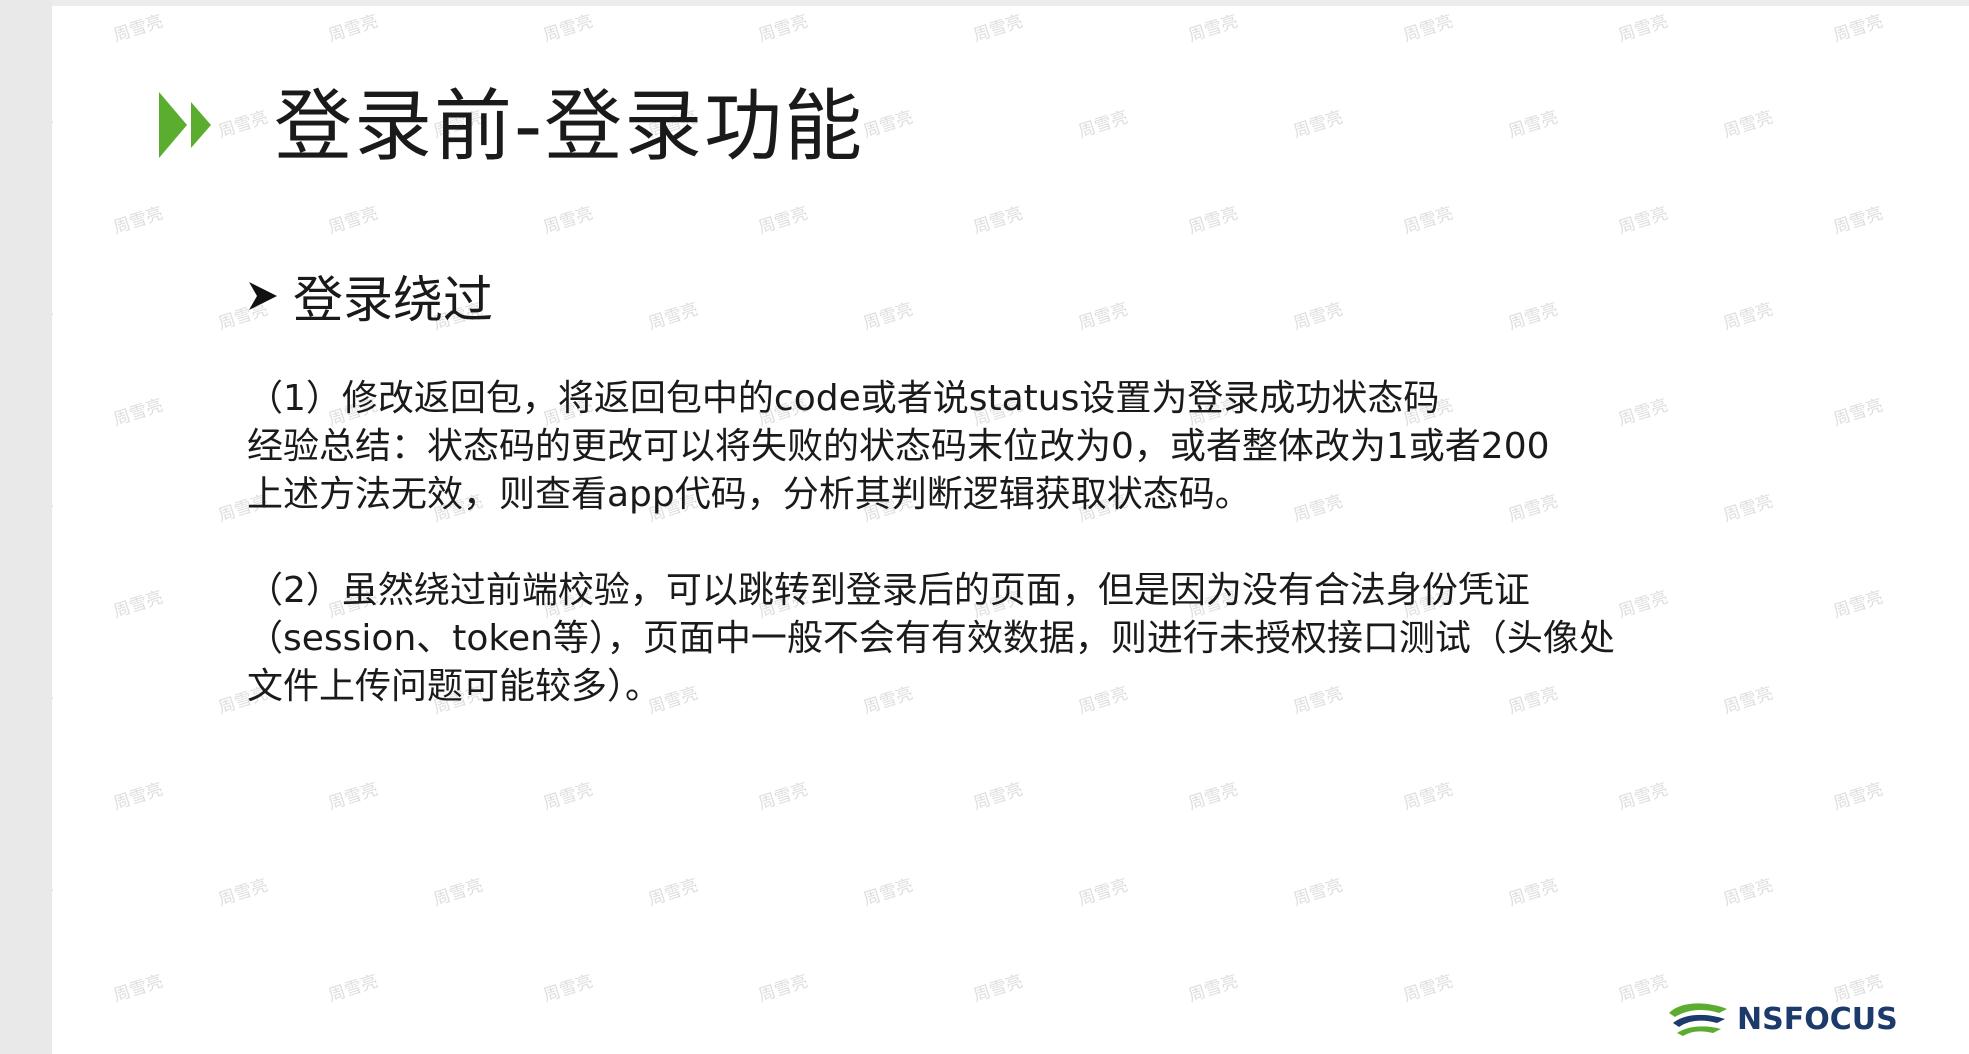  I want to click on viewer-margin, so click(26, 527).